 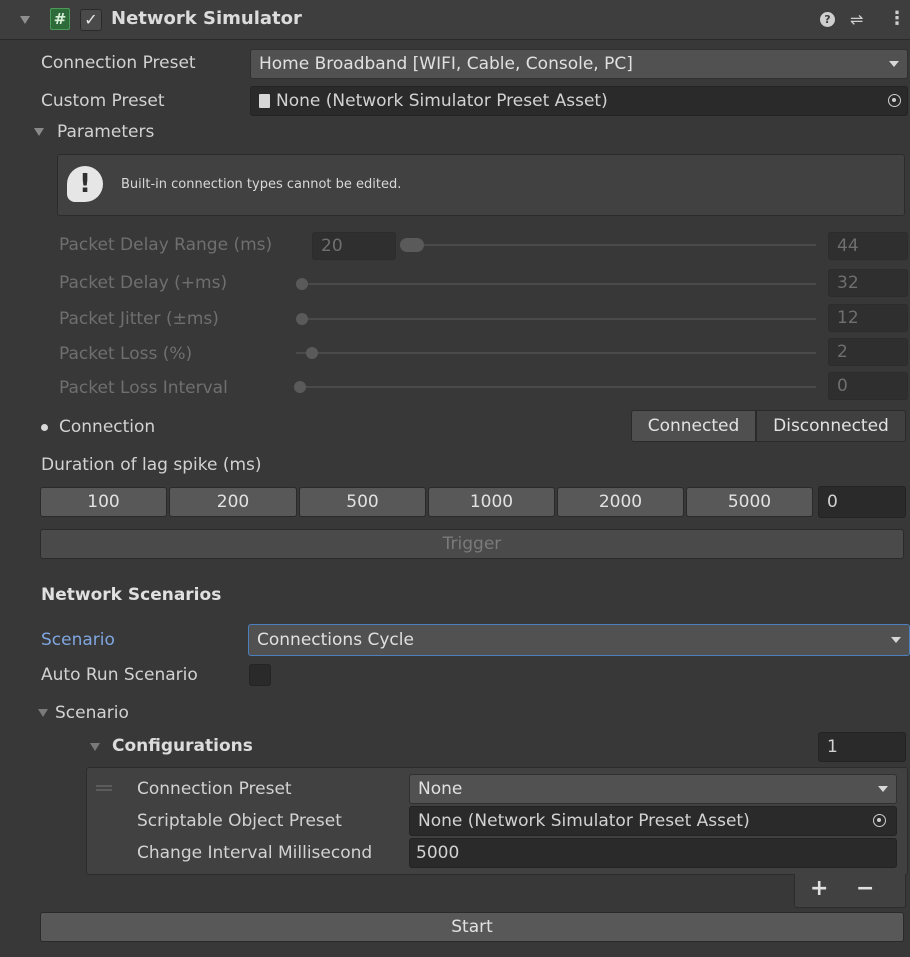 What do you see at coordinates (43, 713) in the screenshot?
I see `scenario-foldout-arrow-icon` at bounding box center [43, 713].